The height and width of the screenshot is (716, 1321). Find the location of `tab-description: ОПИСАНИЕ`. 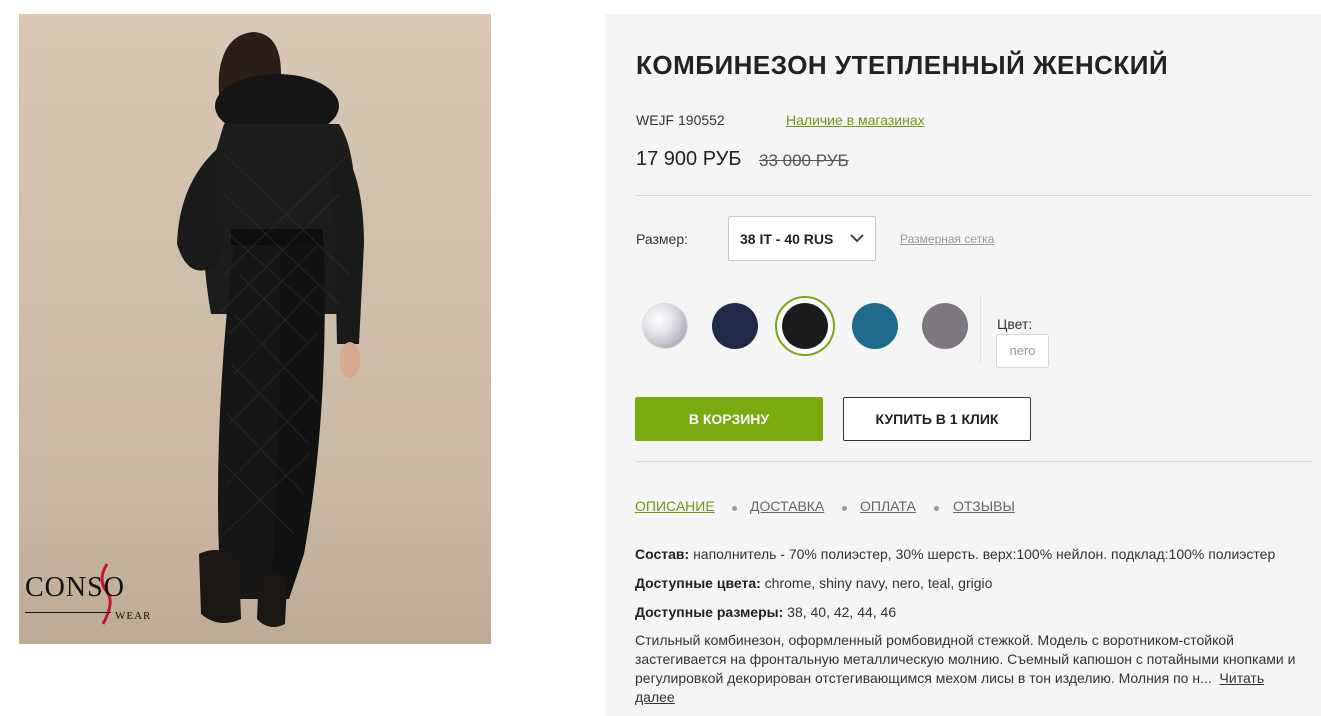

tab-description: ОПИСАНИЕ is located at coordinates (675, 506).